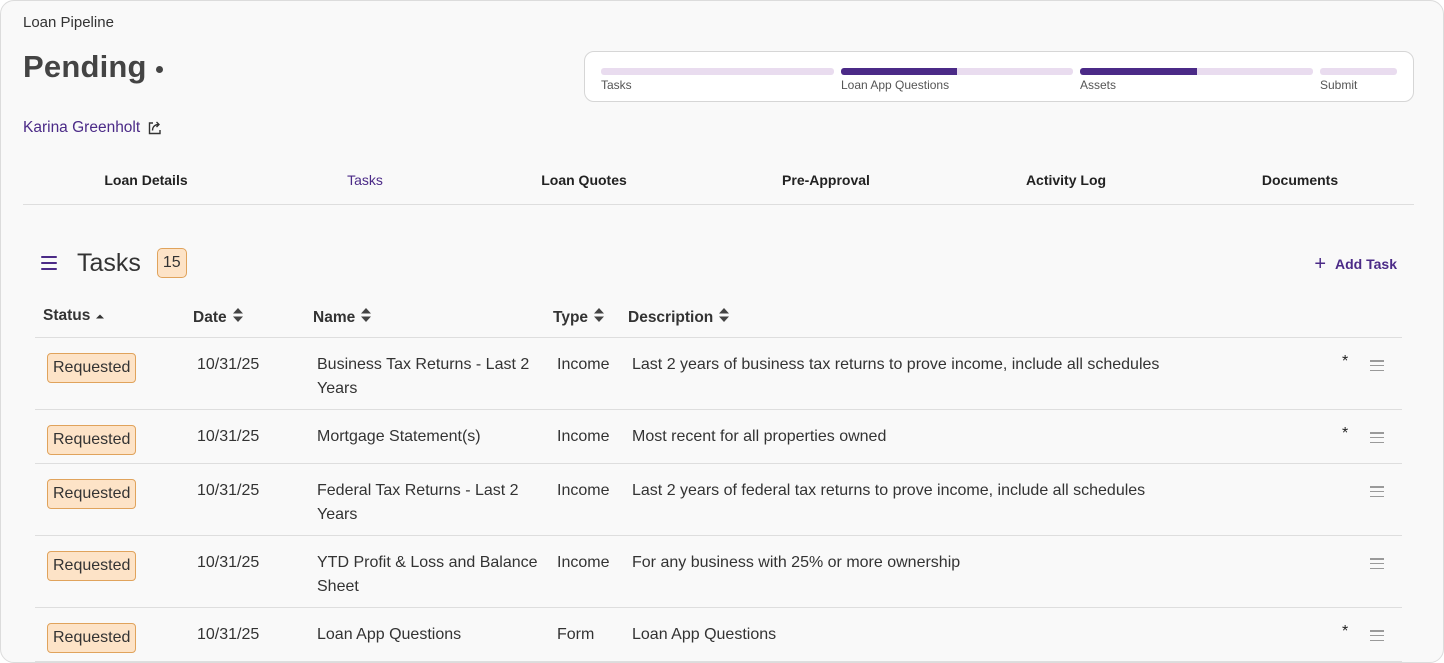  I want to click on column-header-status: Status, so click(74, 316).